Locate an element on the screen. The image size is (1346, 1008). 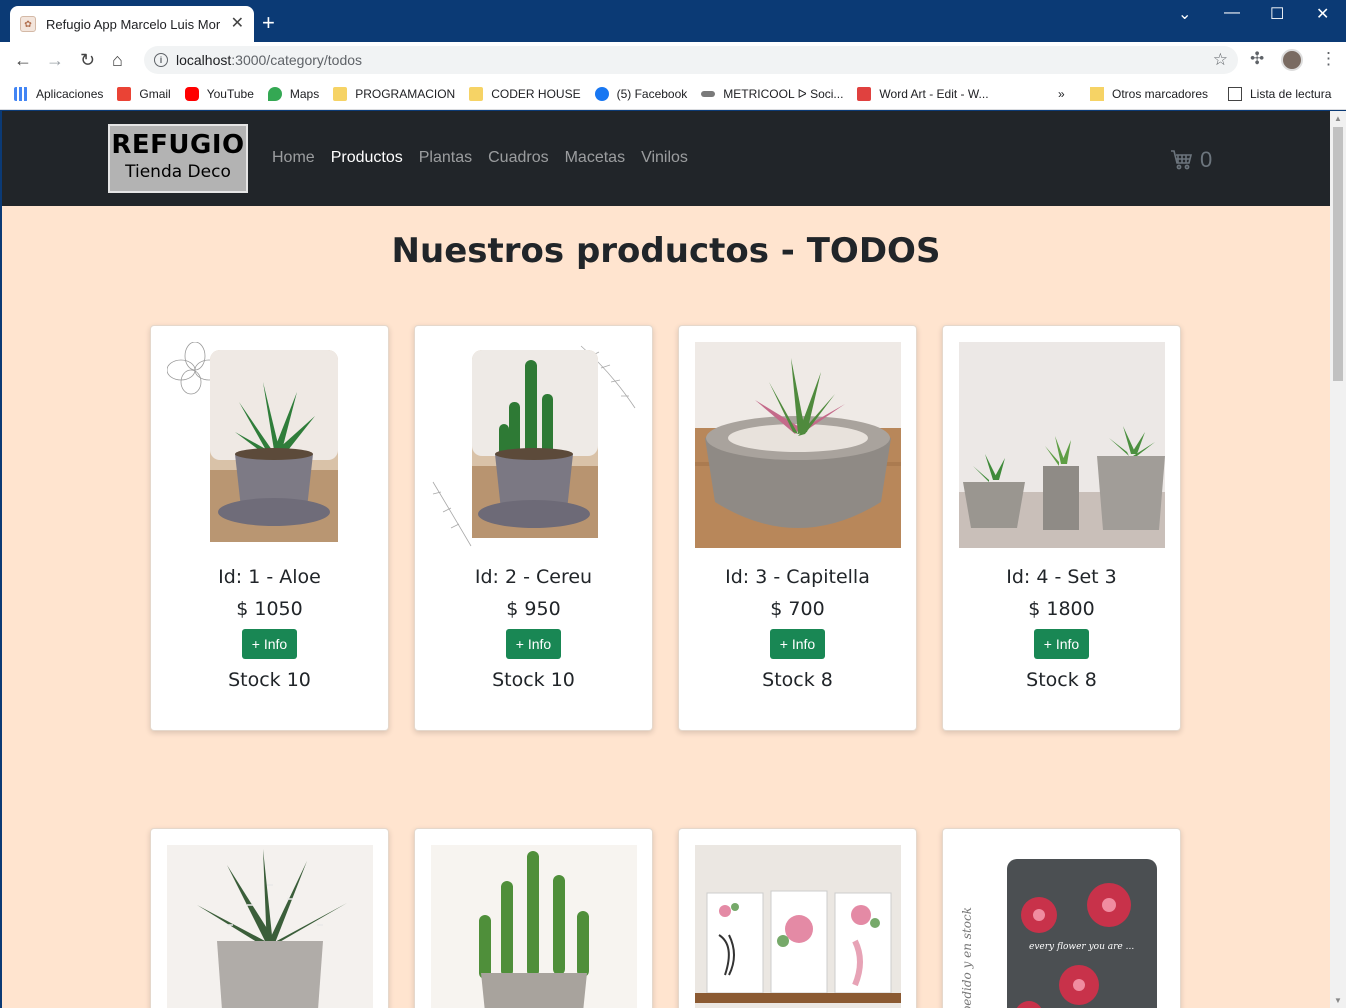
tab-search-icon: ⌄ is located at coordinates (1184, 14).